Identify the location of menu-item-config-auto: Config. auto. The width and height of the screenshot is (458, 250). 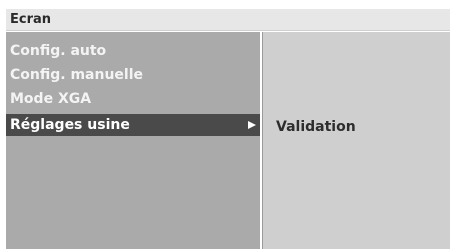
(133, 51).